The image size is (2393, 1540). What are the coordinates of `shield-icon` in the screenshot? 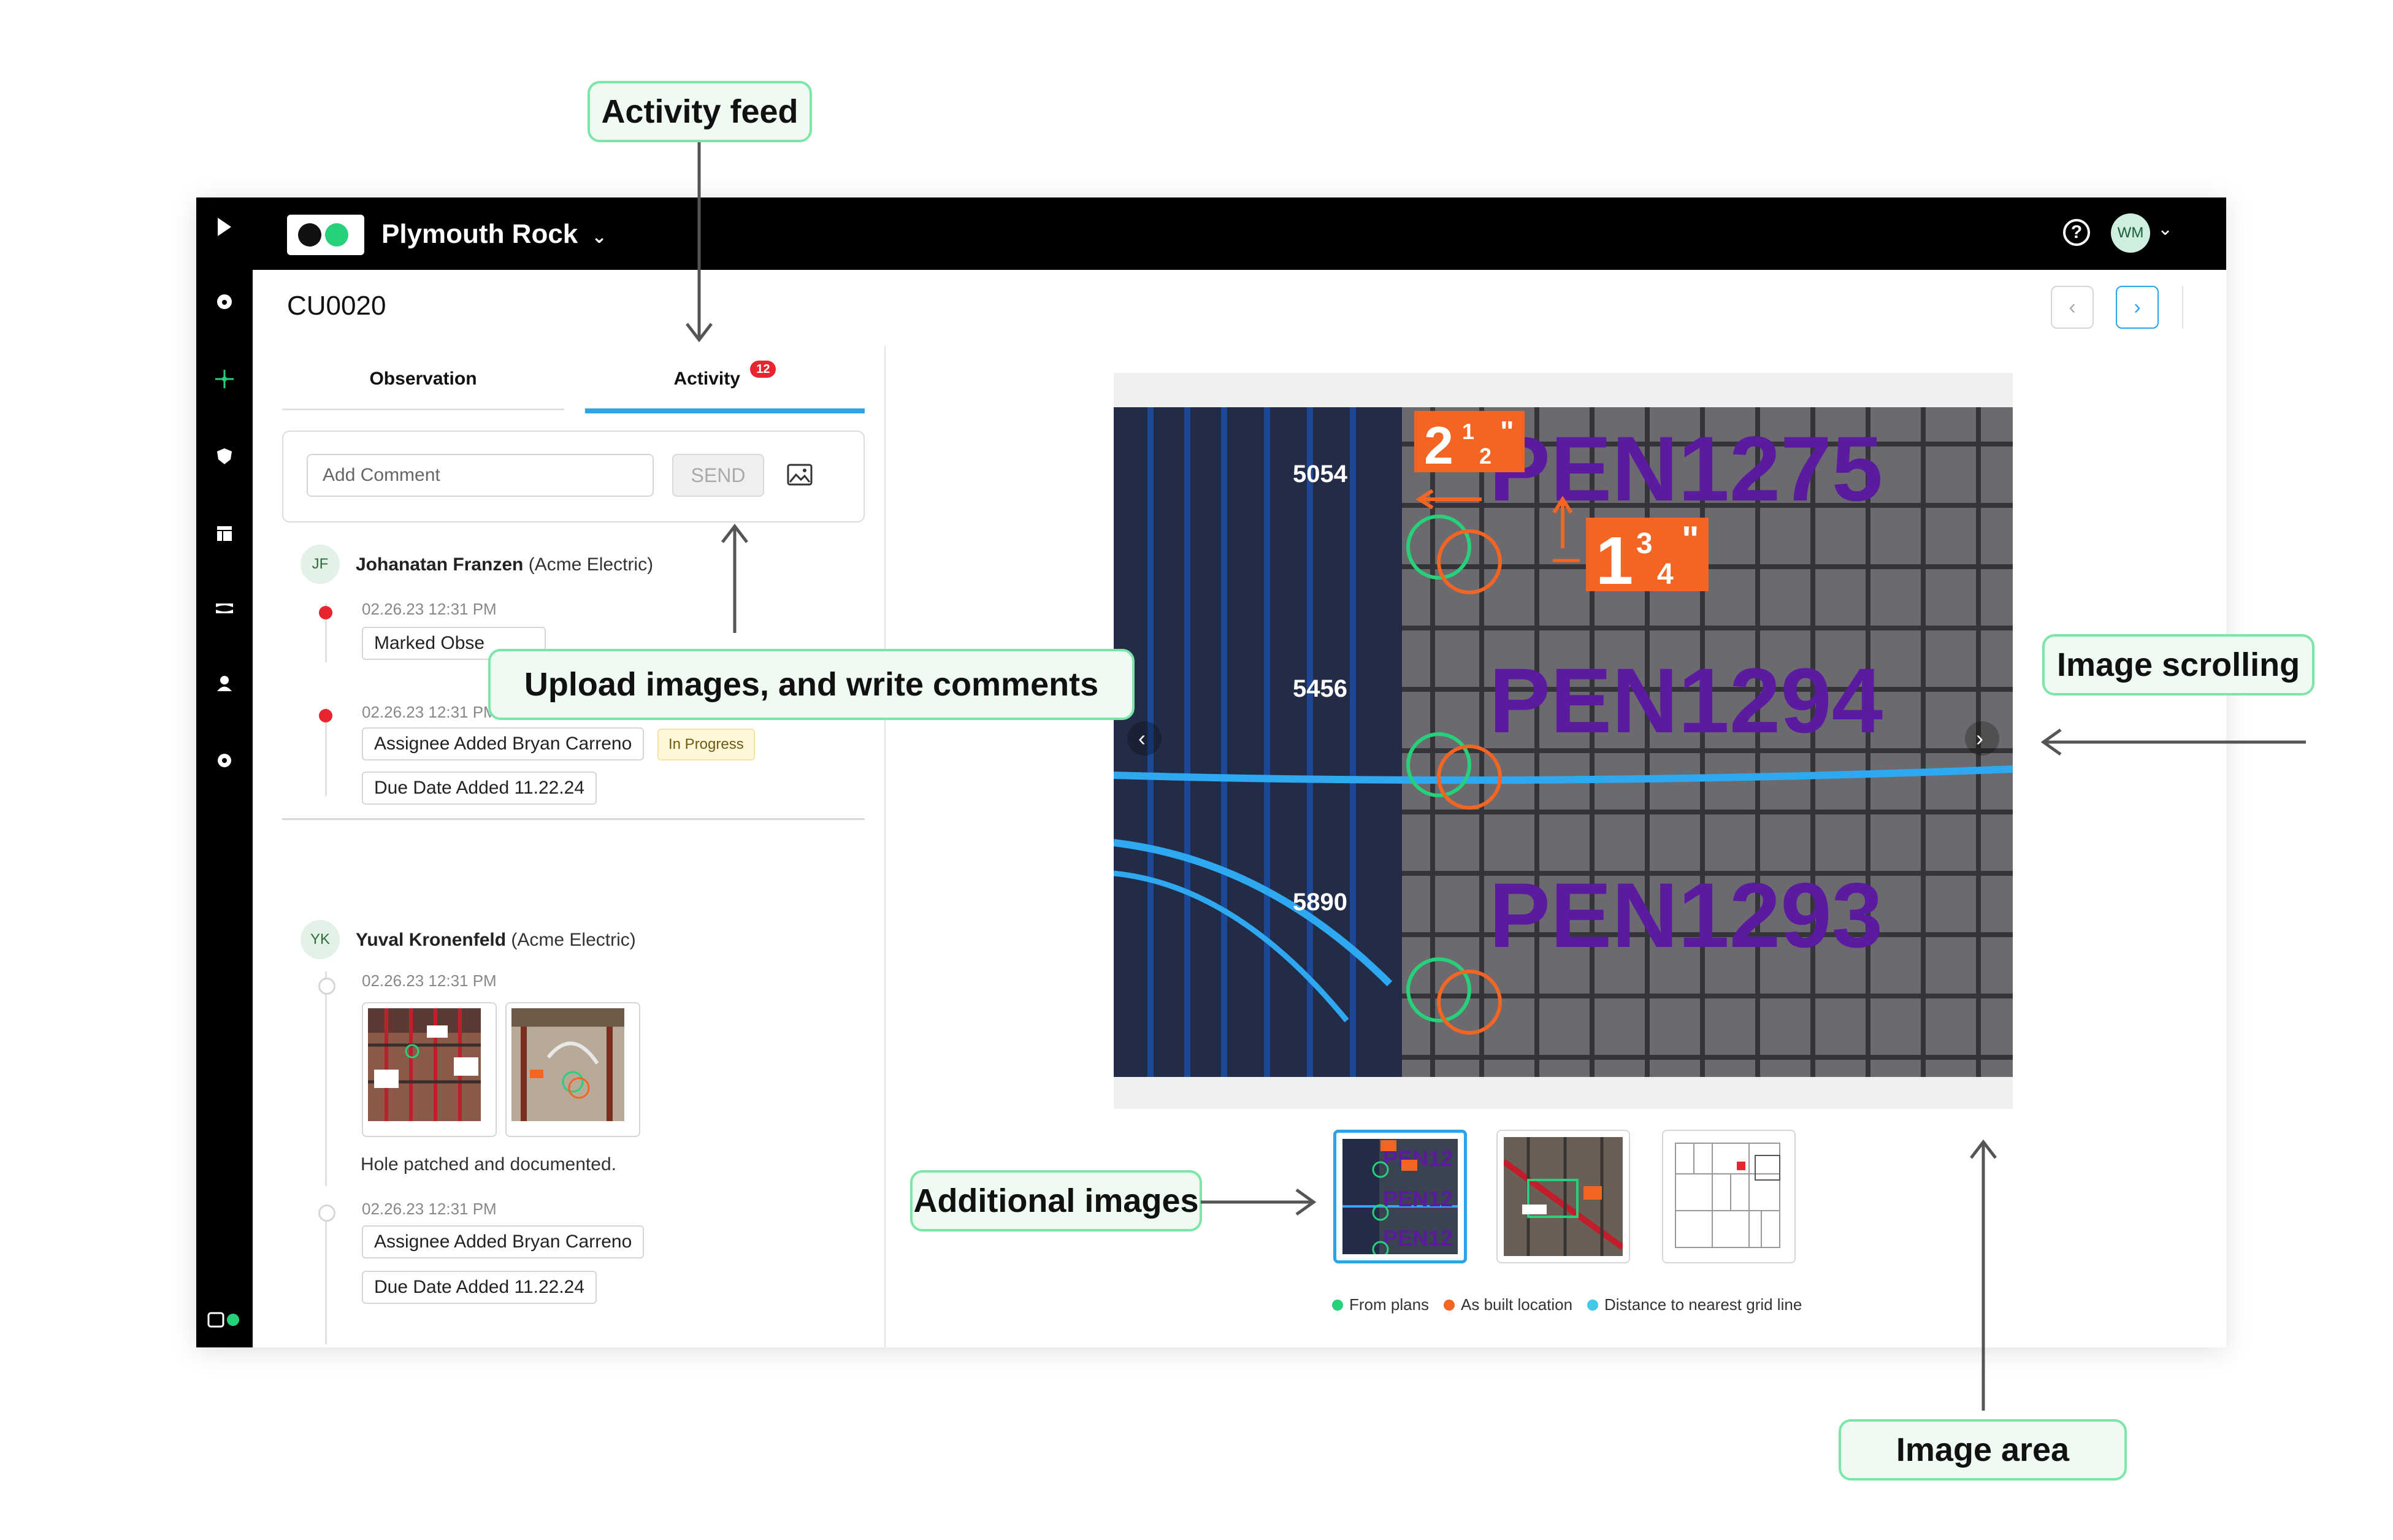 It's located at (224, 456).